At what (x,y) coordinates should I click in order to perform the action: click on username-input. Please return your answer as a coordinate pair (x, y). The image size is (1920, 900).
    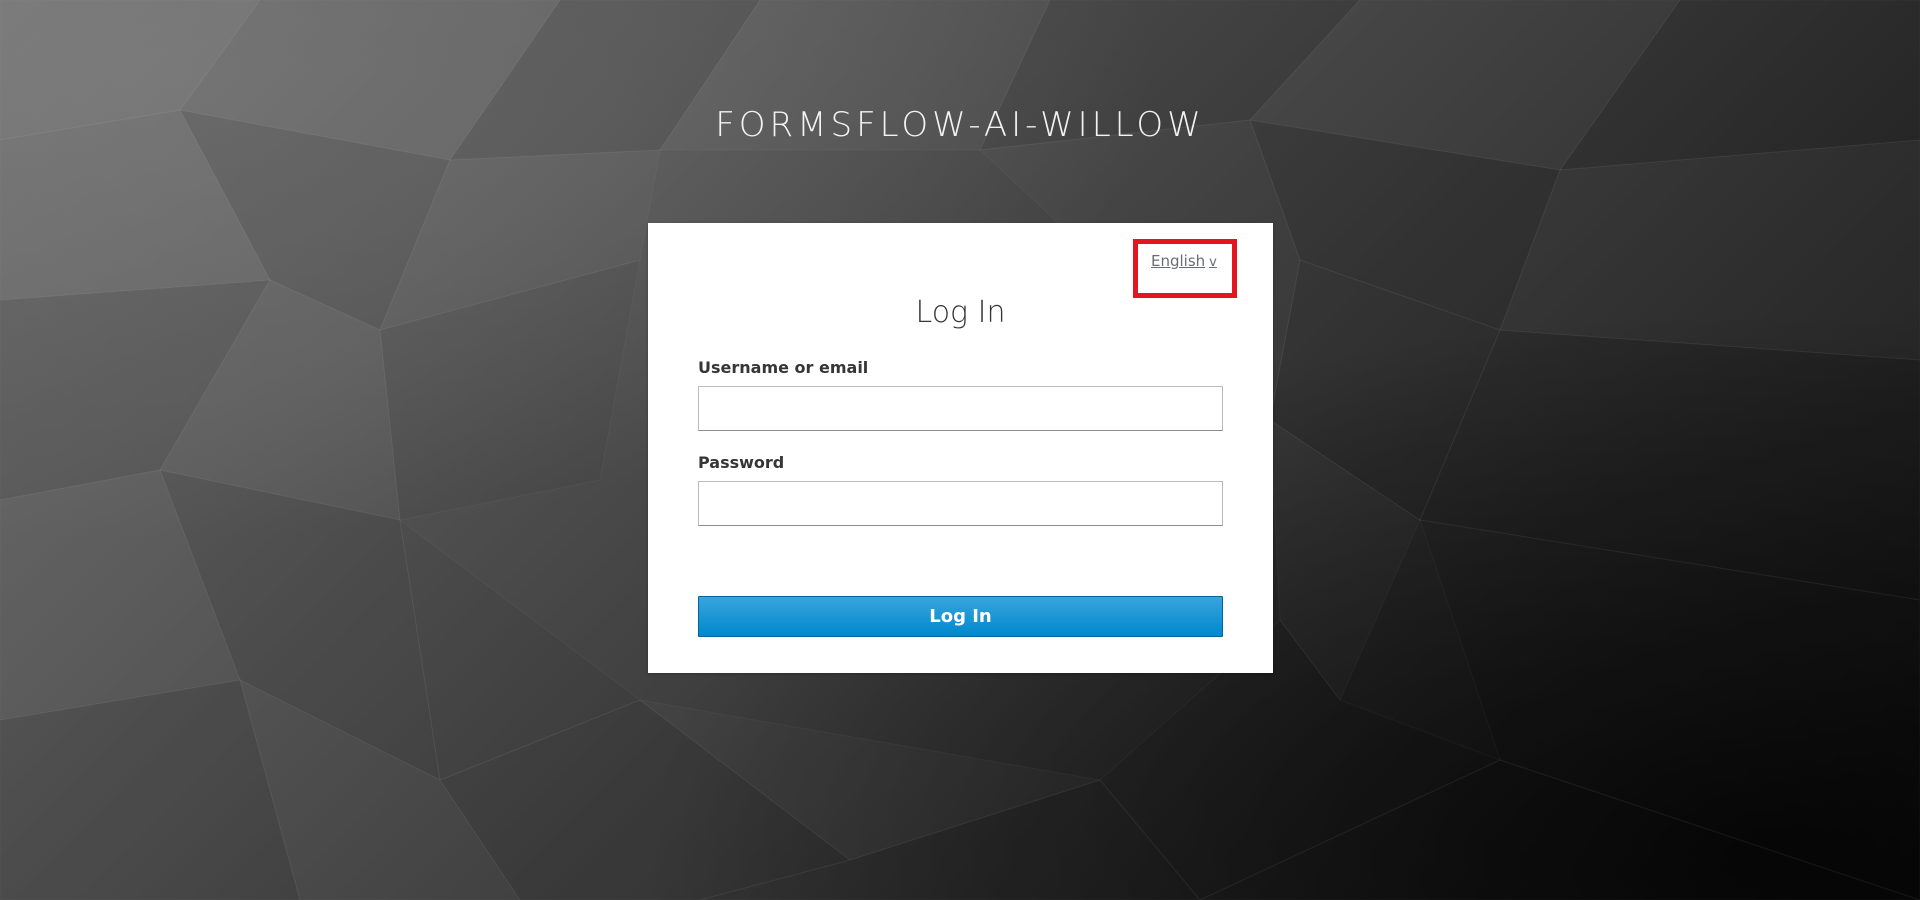
    Looking at the image, I should click on (960, 408).